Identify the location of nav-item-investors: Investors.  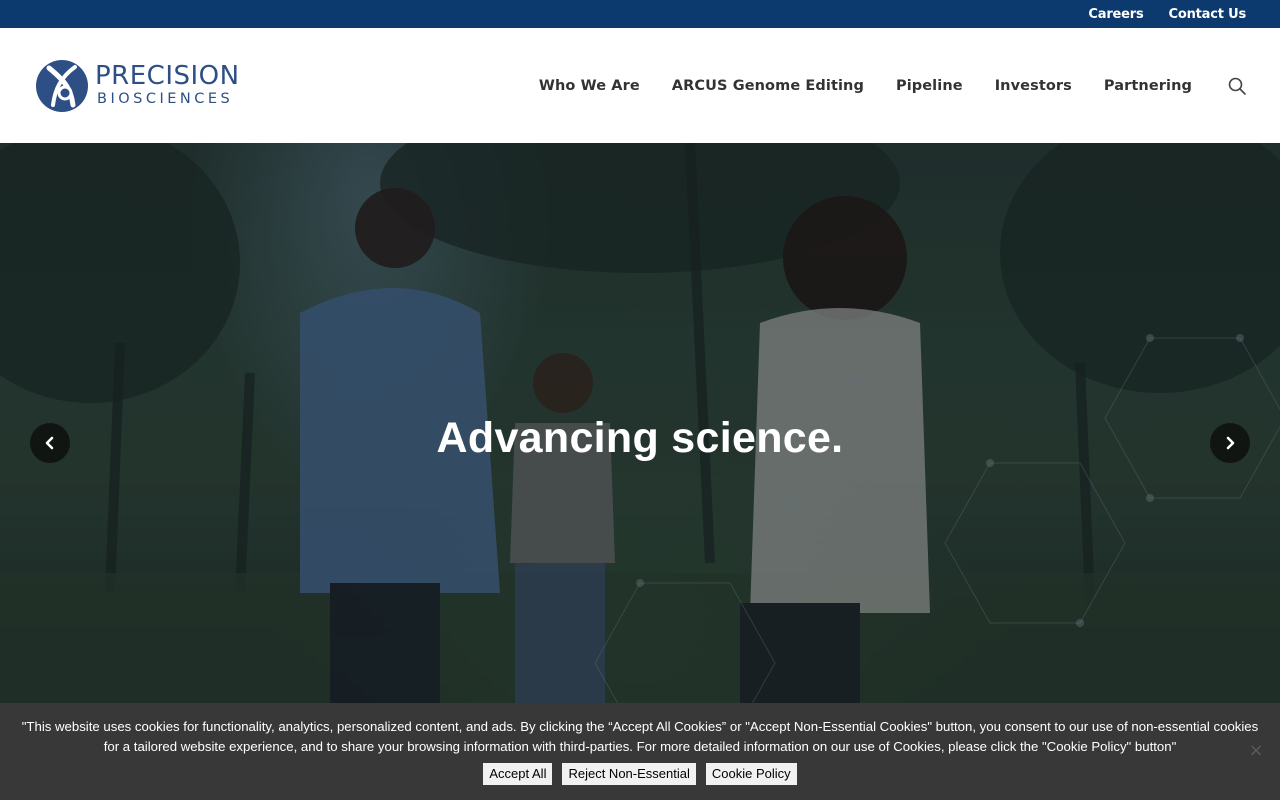
(1033, 86).